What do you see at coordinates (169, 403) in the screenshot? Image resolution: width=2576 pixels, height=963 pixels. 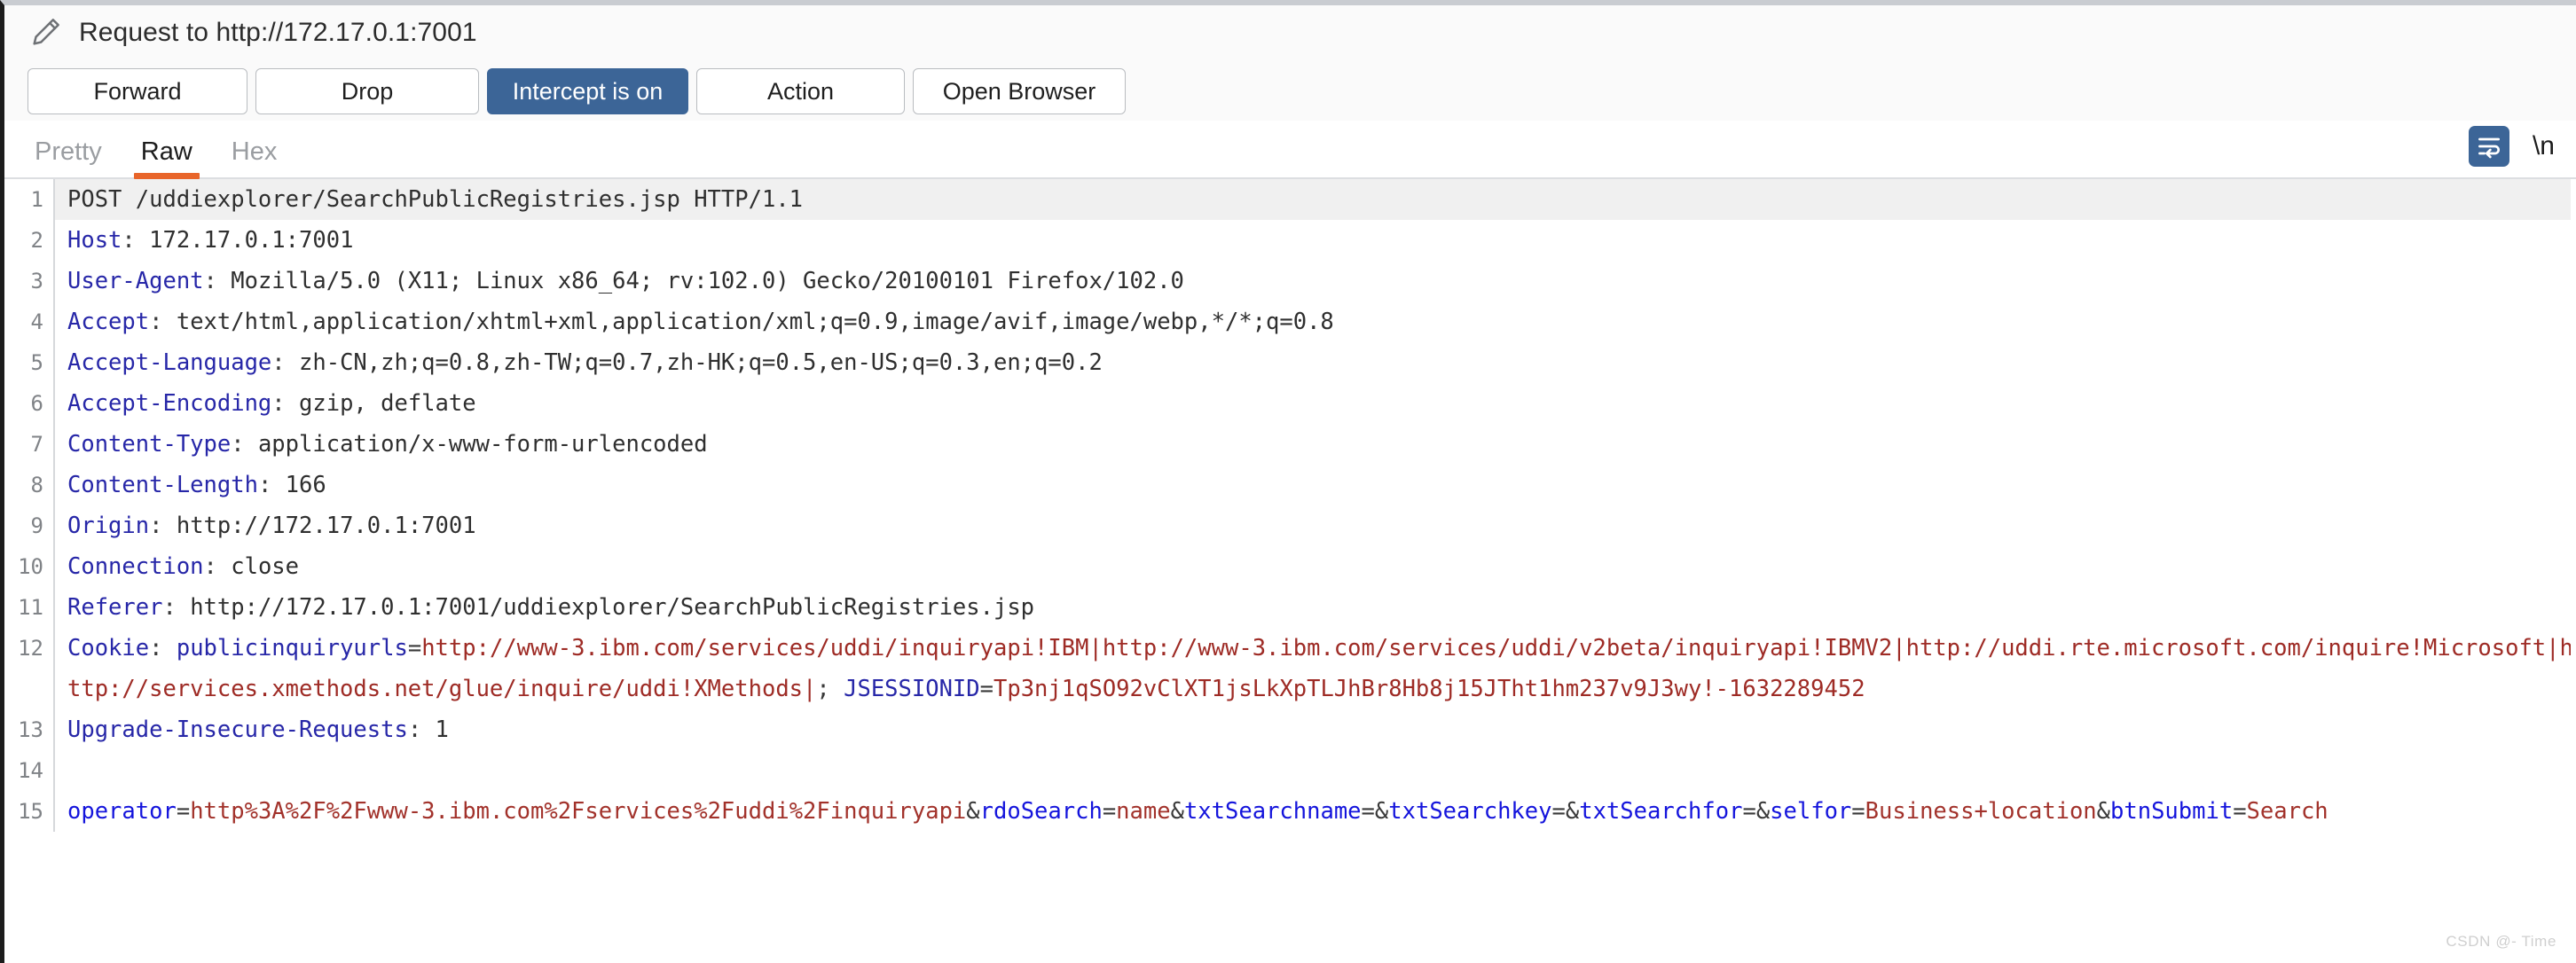 I see `token-hdr: Accept-Encoding` at bounding box center [169, 403].